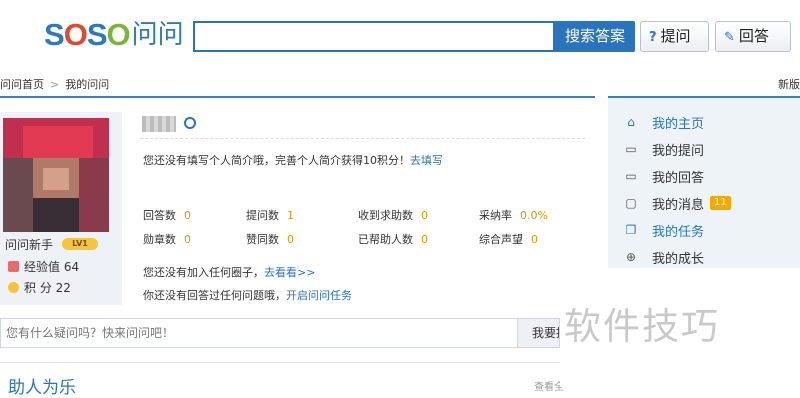  Describe the element at coordinates (159, 215) in the screenshot. I see `stat-label: 回答数` at that location.